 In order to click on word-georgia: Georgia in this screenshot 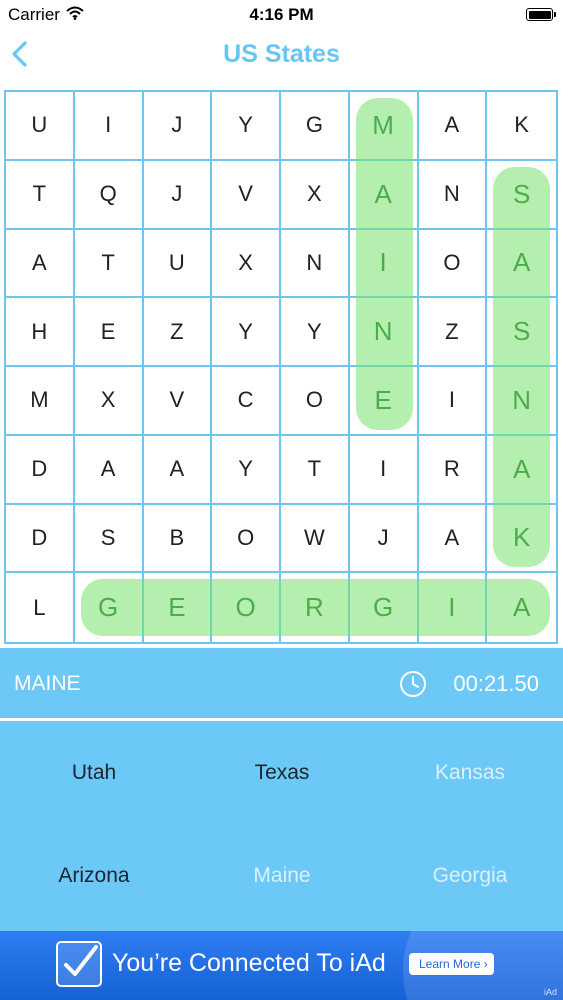, I will do `click(470, 875)`.